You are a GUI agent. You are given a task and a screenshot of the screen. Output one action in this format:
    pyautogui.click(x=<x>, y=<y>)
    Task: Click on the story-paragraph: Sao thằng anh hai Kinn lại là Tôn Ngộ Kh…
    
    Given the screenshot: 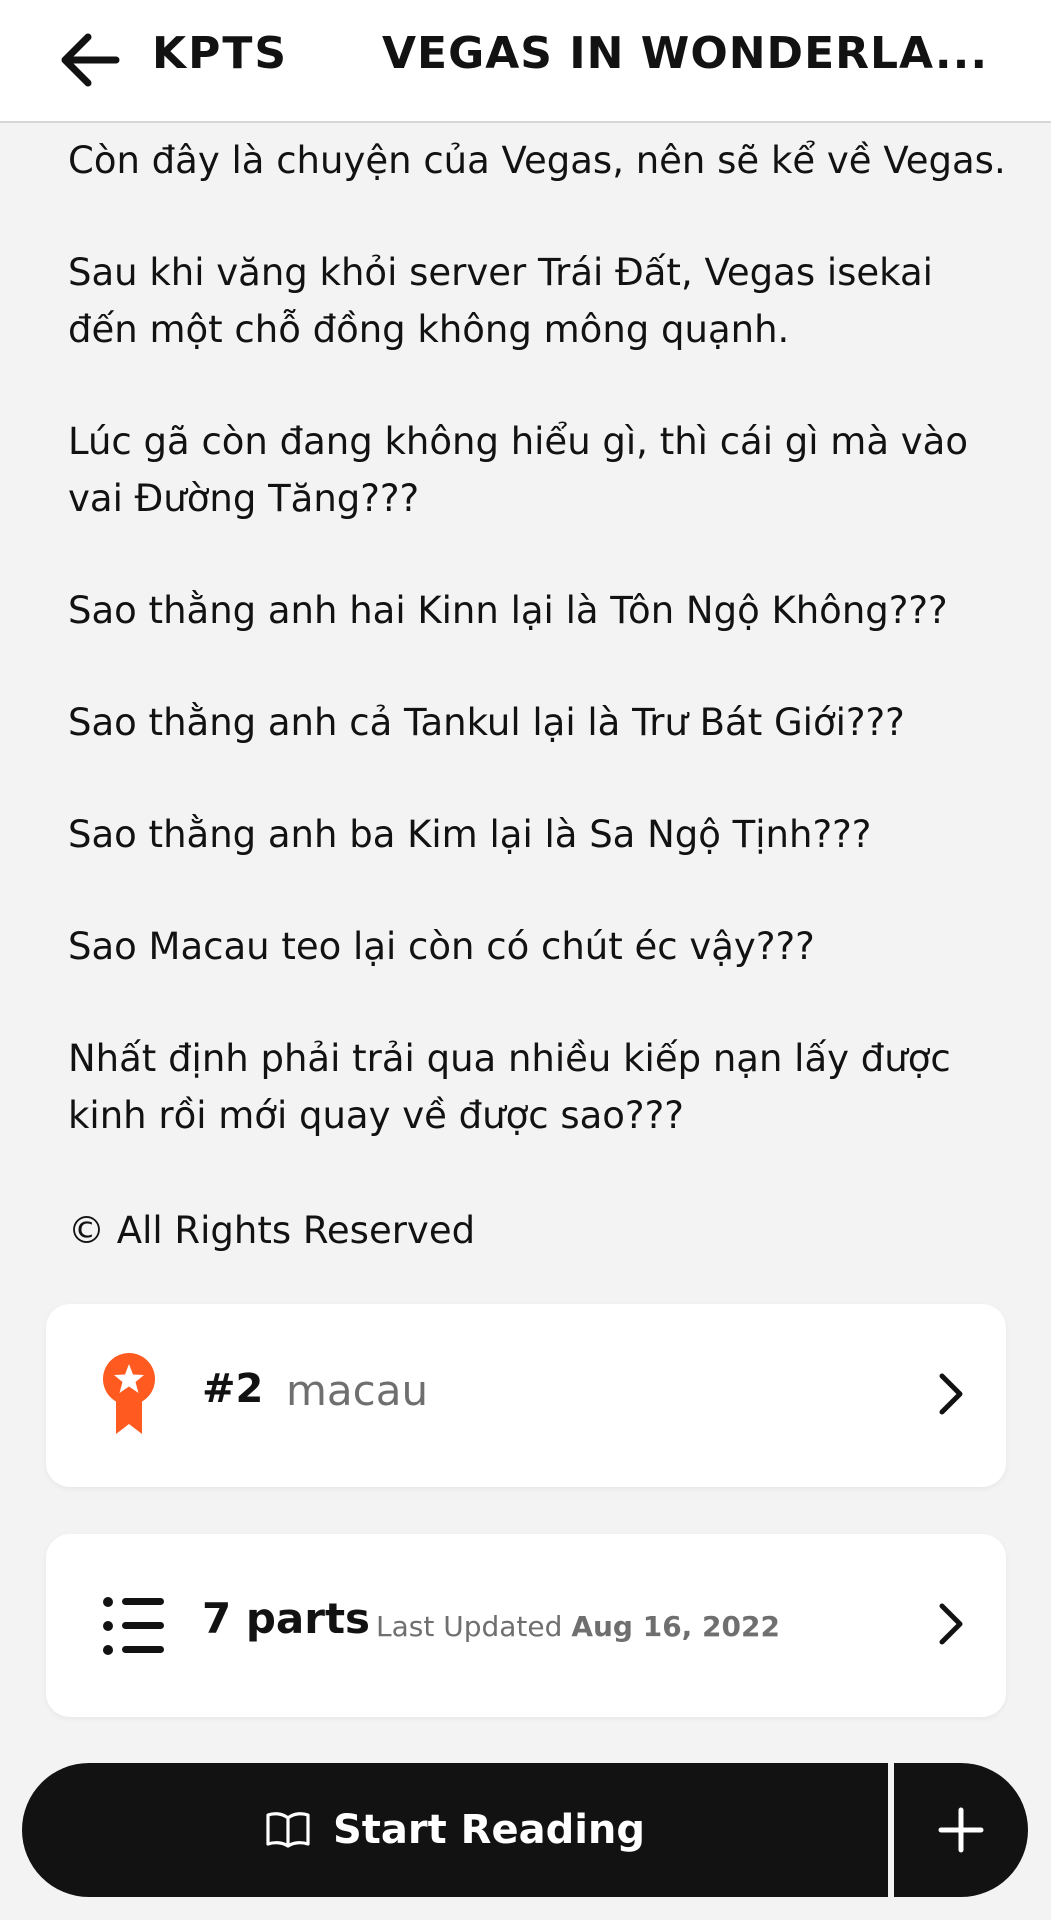 What is the action you would take?
    pyautogui.click(x=508, y=610)
    